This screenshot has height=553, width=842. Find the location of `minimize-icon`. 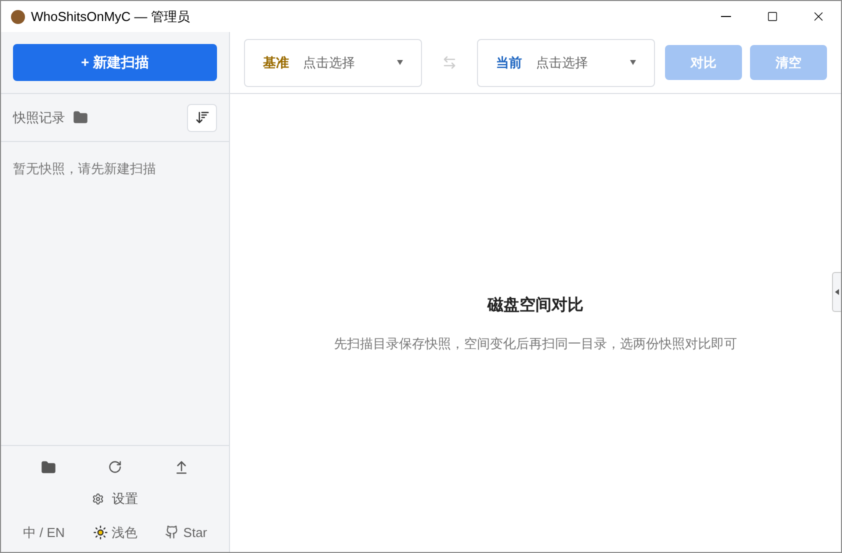

minimize-icon is located at coordinates (726, 16).